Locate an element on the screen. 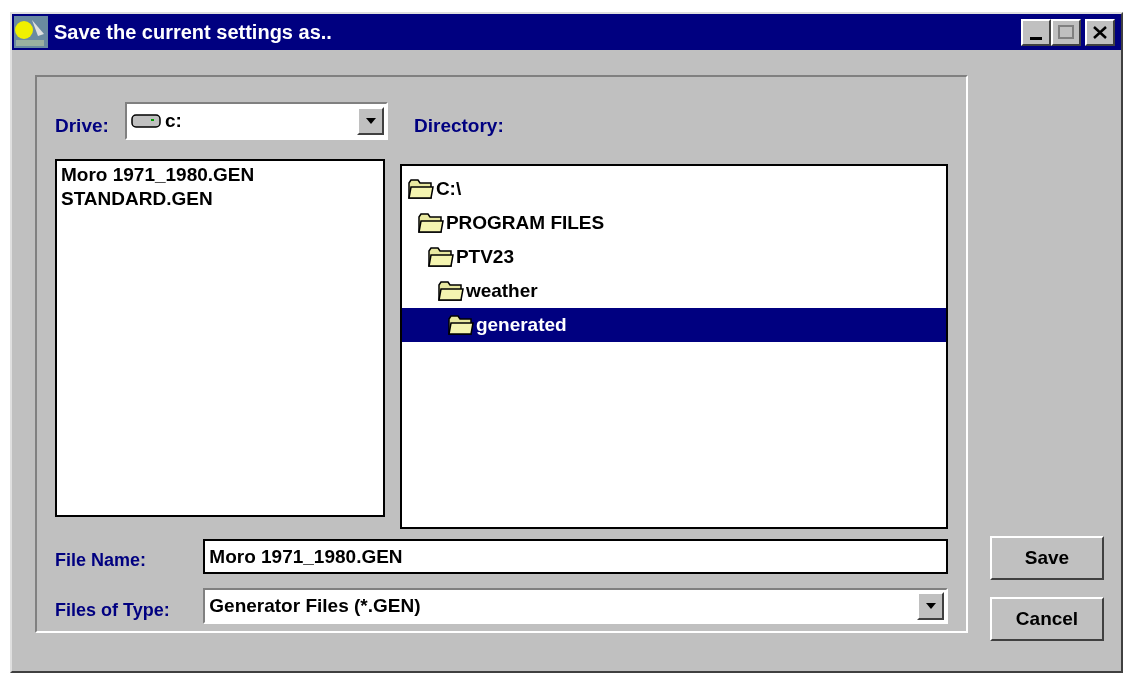 The height and width of the screenshot is (673, 1123). file-item: STANDARD.GEN is located at coordinates (220, 199).